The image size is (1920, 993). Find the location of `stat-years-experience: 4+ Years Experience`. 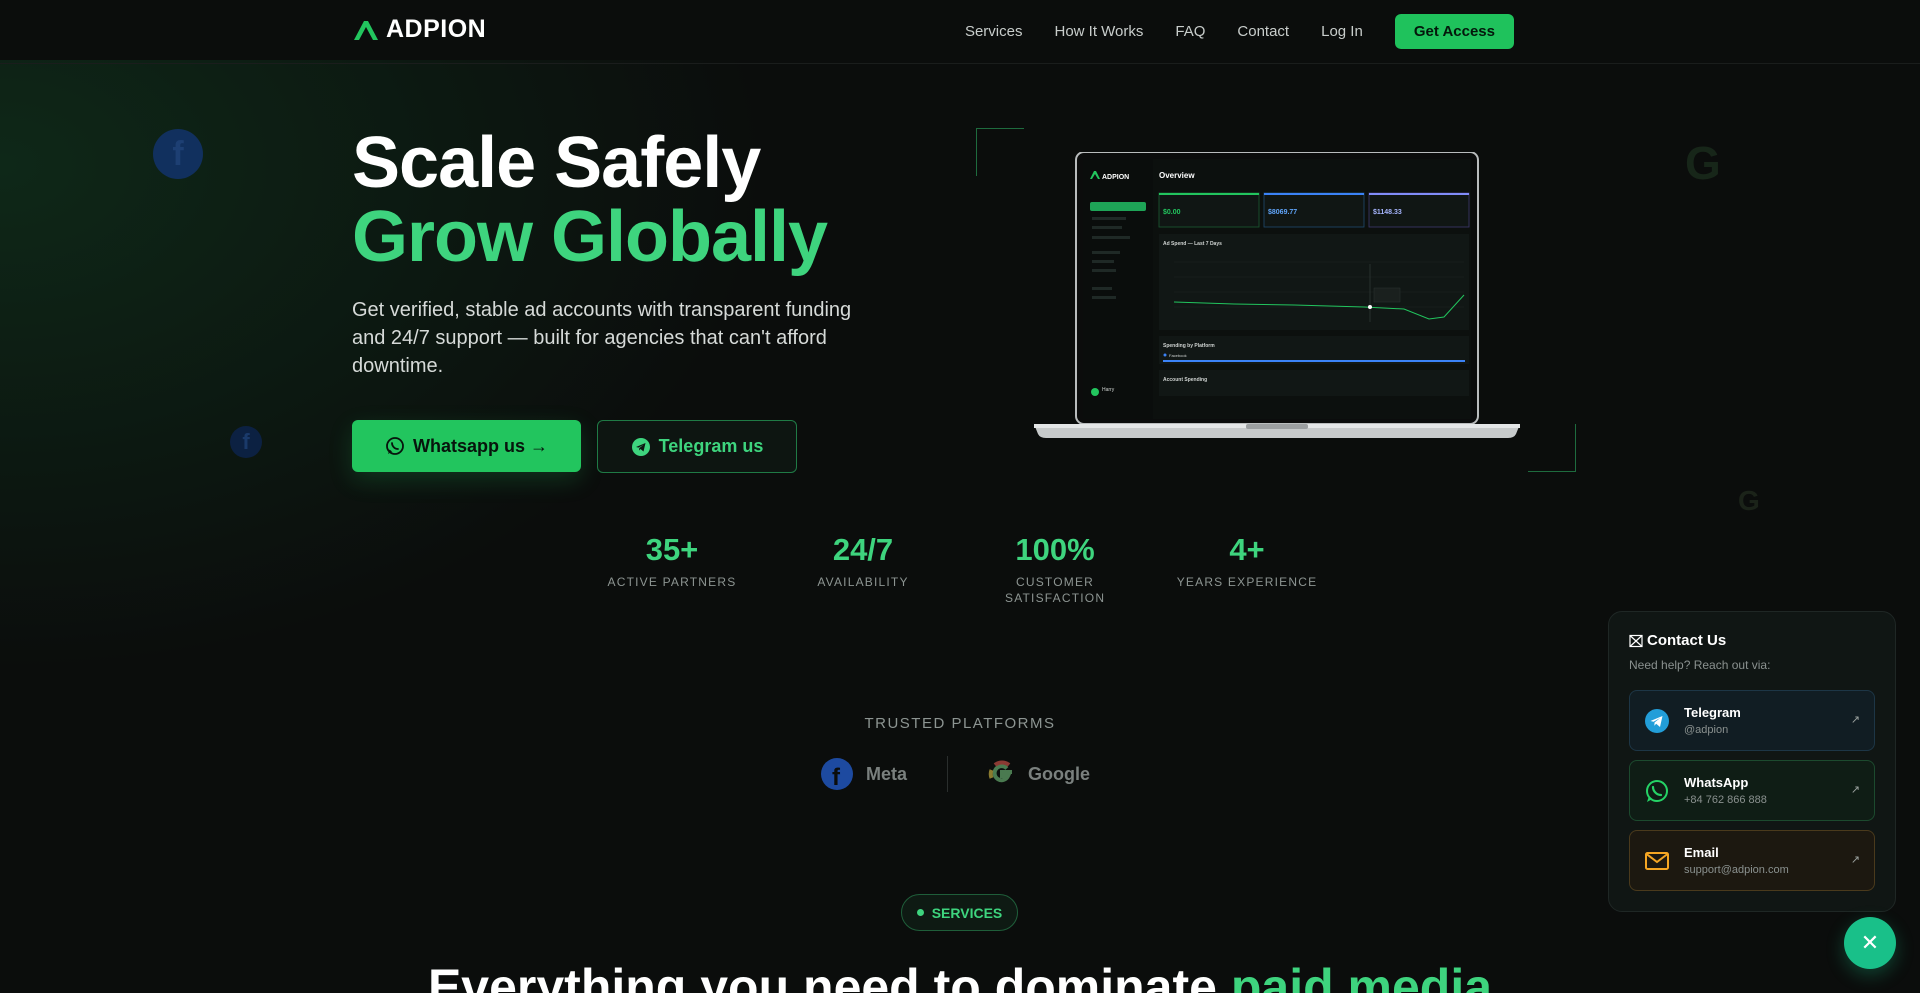

stat-years-experience: 4+ Years Experience is located at coordinates (1247, 561).